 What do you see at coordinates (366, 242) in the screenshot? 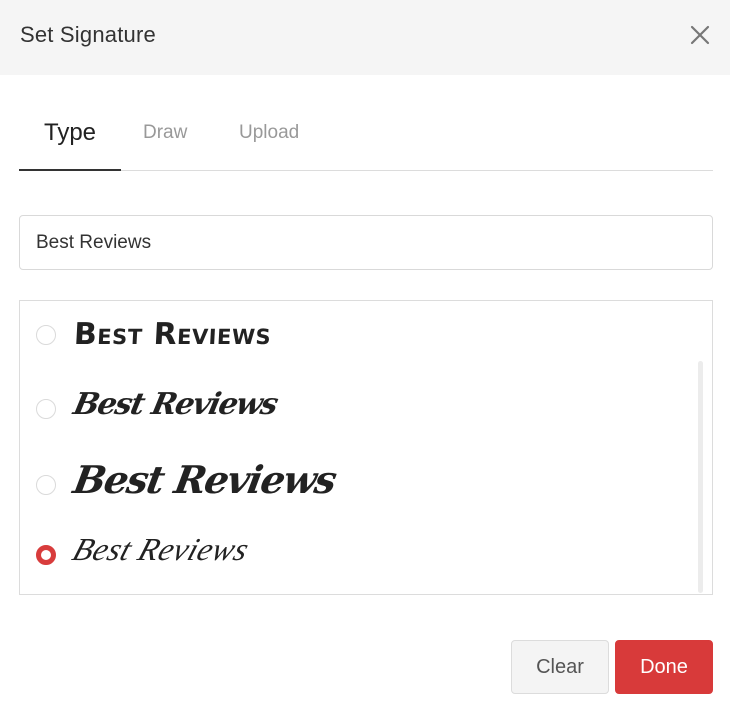
I see `signature-name-input` at bounding box center [366, 242].